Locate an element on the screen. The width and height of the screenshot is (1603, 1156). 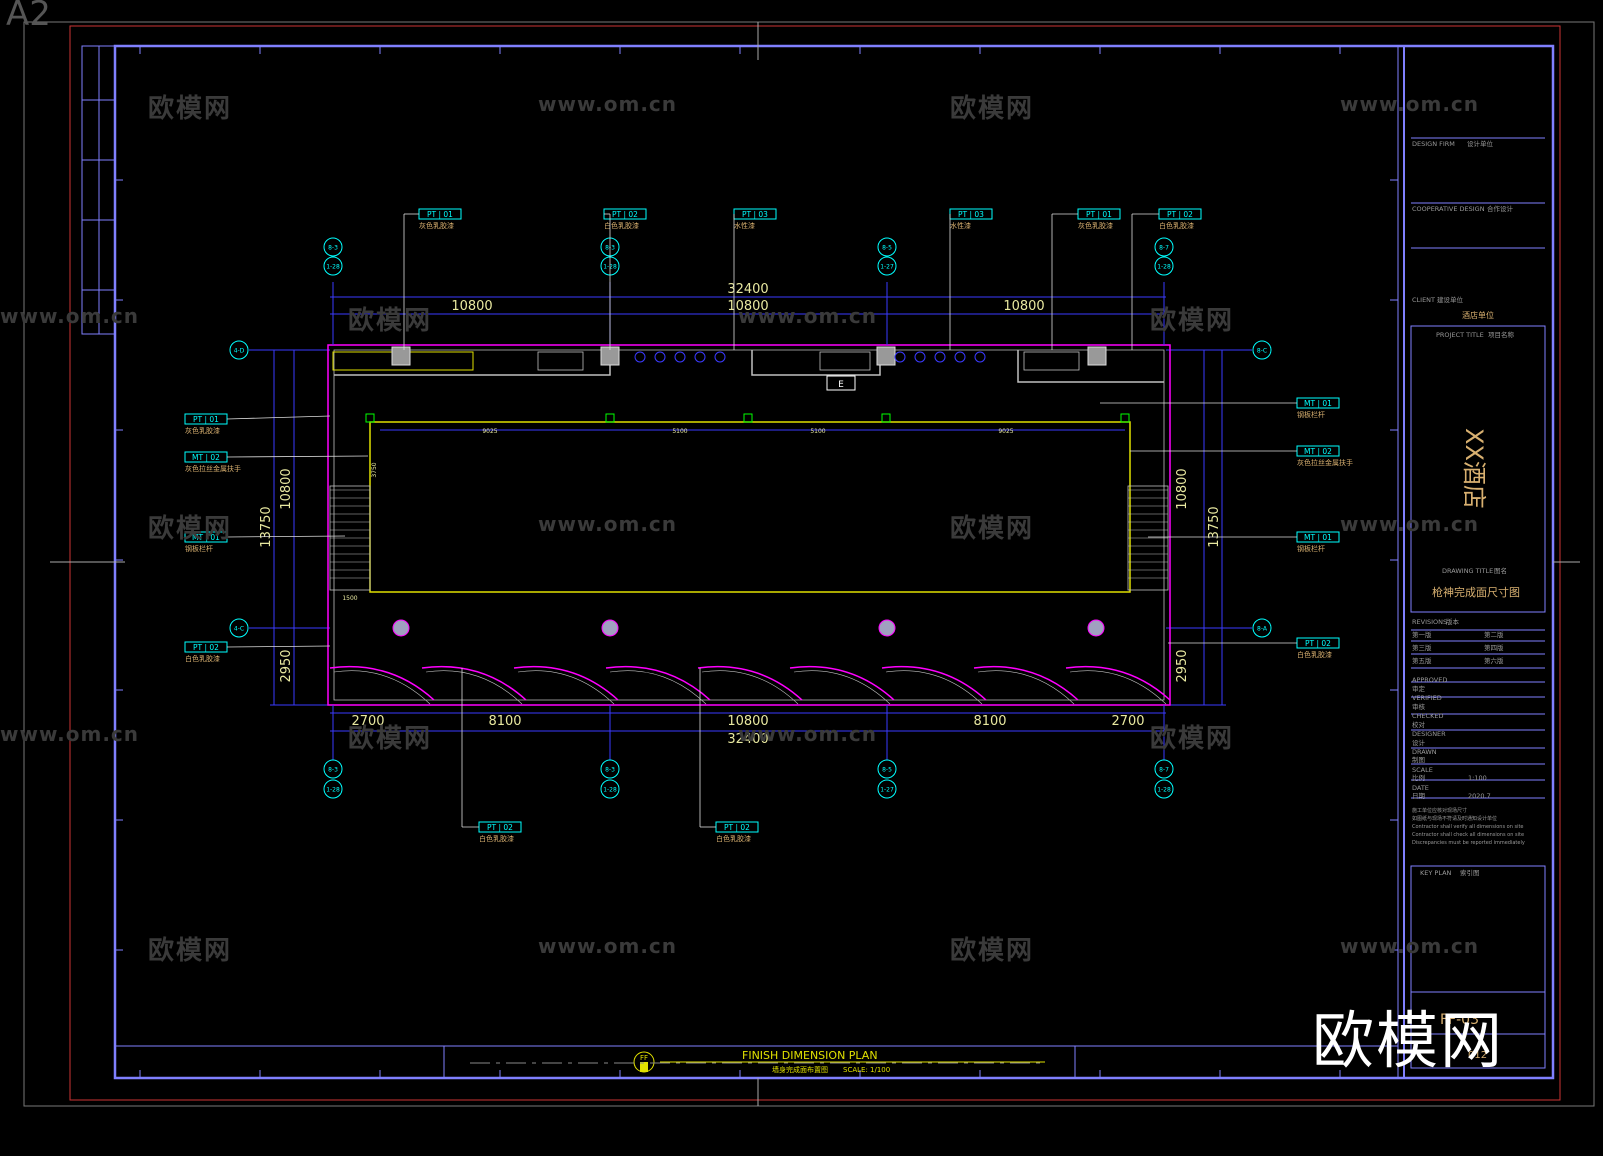
axis-label: 8-C is located at coordinates (1262, 351).